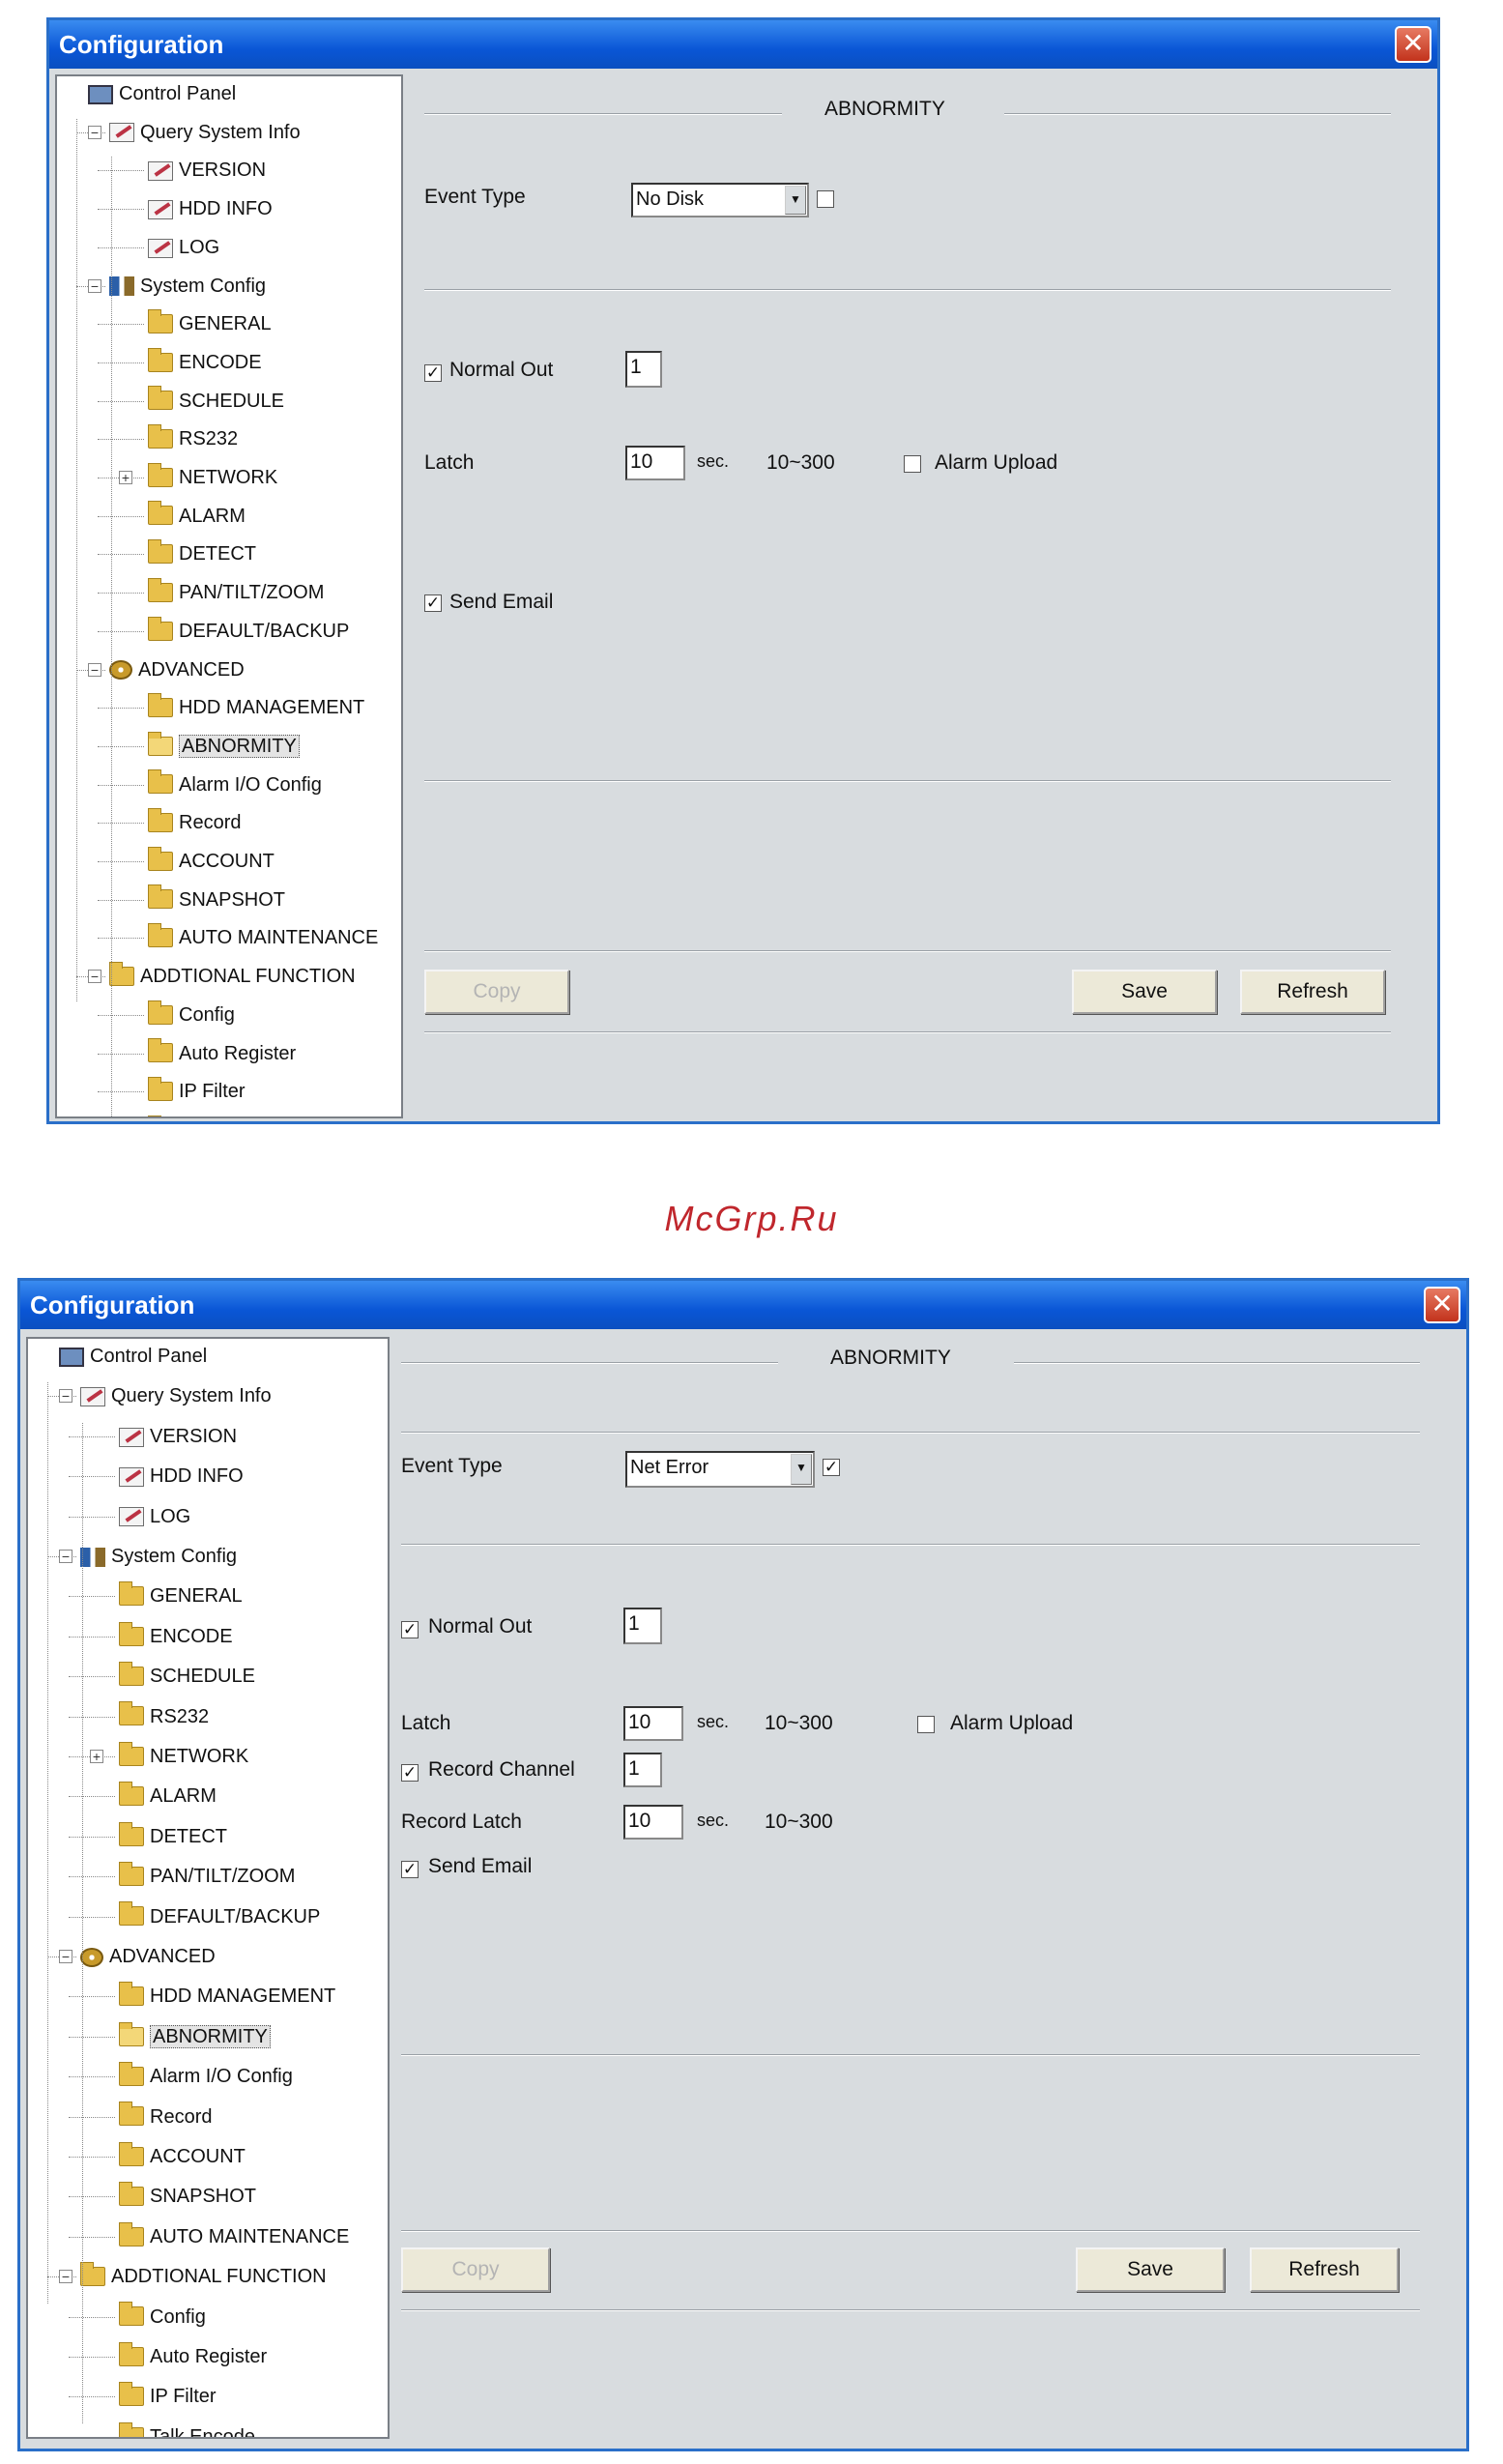 Image resolution: width=1503 pixels, height=2464 pixels. What do you see at coordinates (174, 1557) in the screenshot?
I see `tree-item-label: System Config` at bounding box center [174, 1557].